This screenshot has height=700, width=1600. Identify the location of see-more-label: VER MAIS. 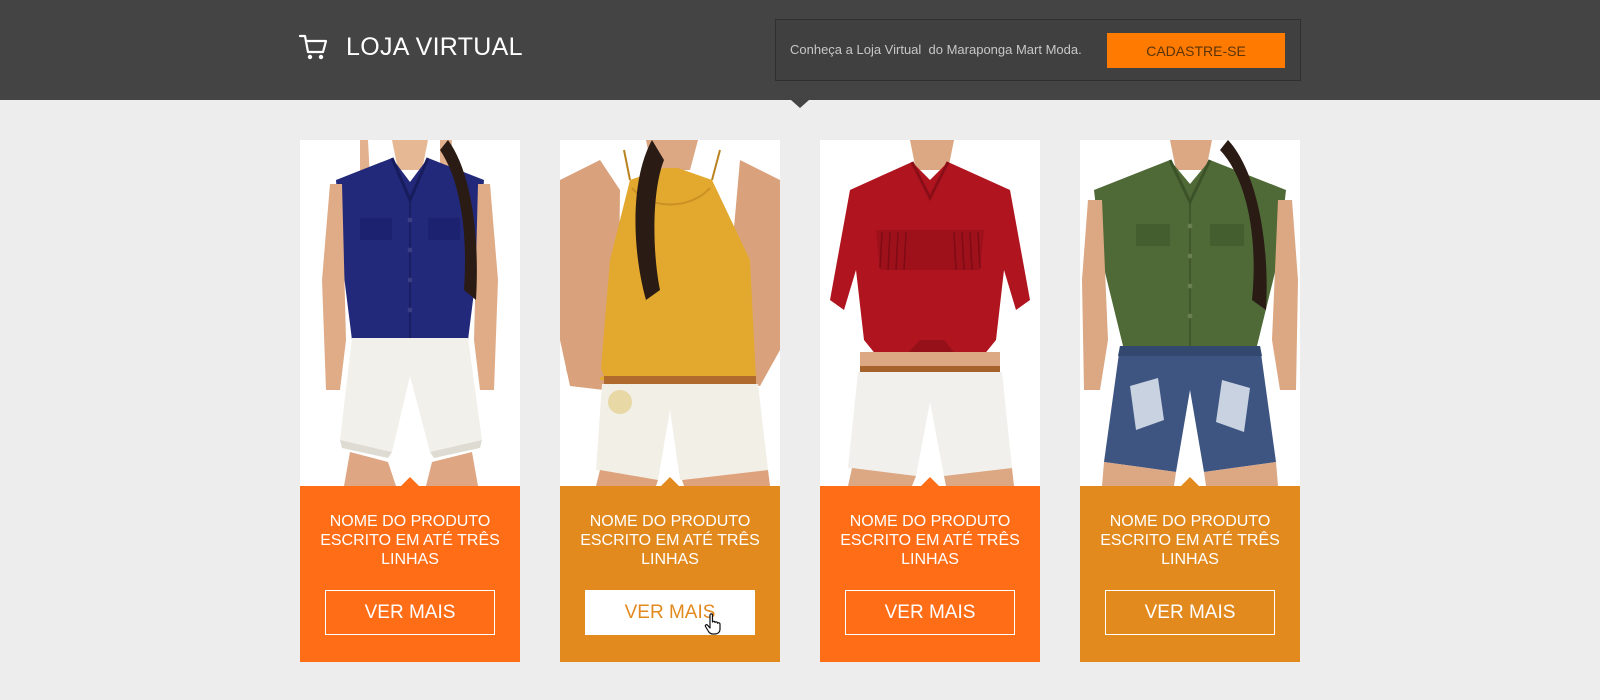
(670, 612).